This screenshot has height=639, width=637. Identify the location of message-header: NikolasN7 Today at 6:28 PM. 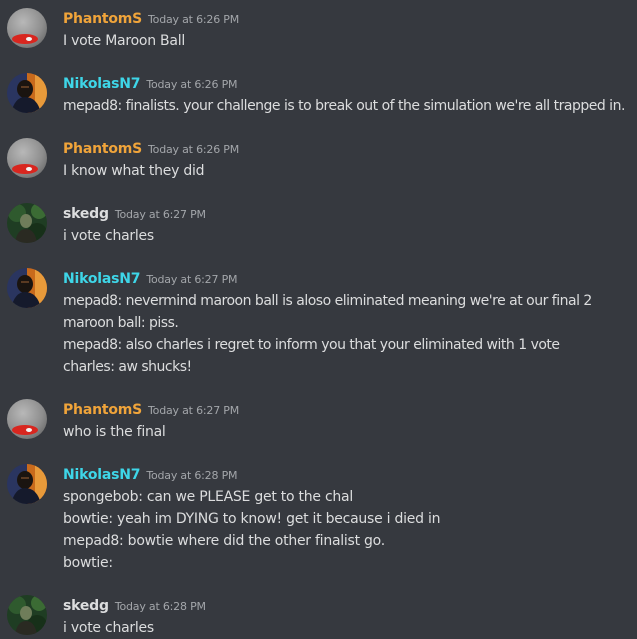
(150, 475).